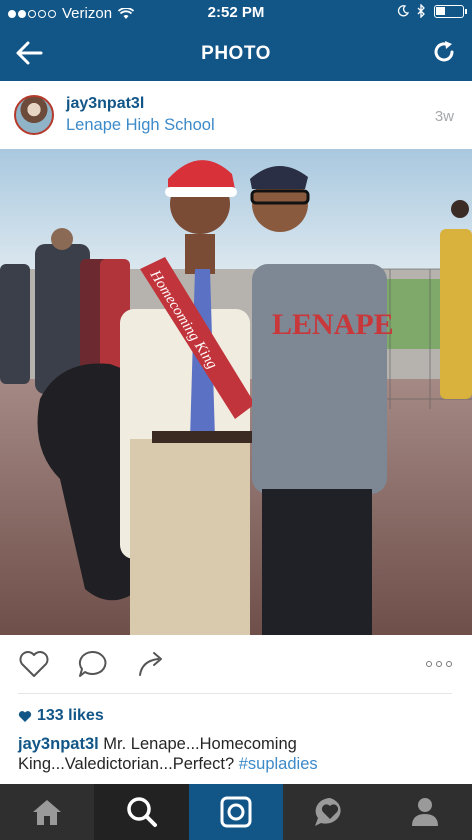 The image size is (472, 840). What do you see at coordinates (333, 324) in the screenshot?
I see `hoodie-text: LENAPE` at bounding box center [333, 324].